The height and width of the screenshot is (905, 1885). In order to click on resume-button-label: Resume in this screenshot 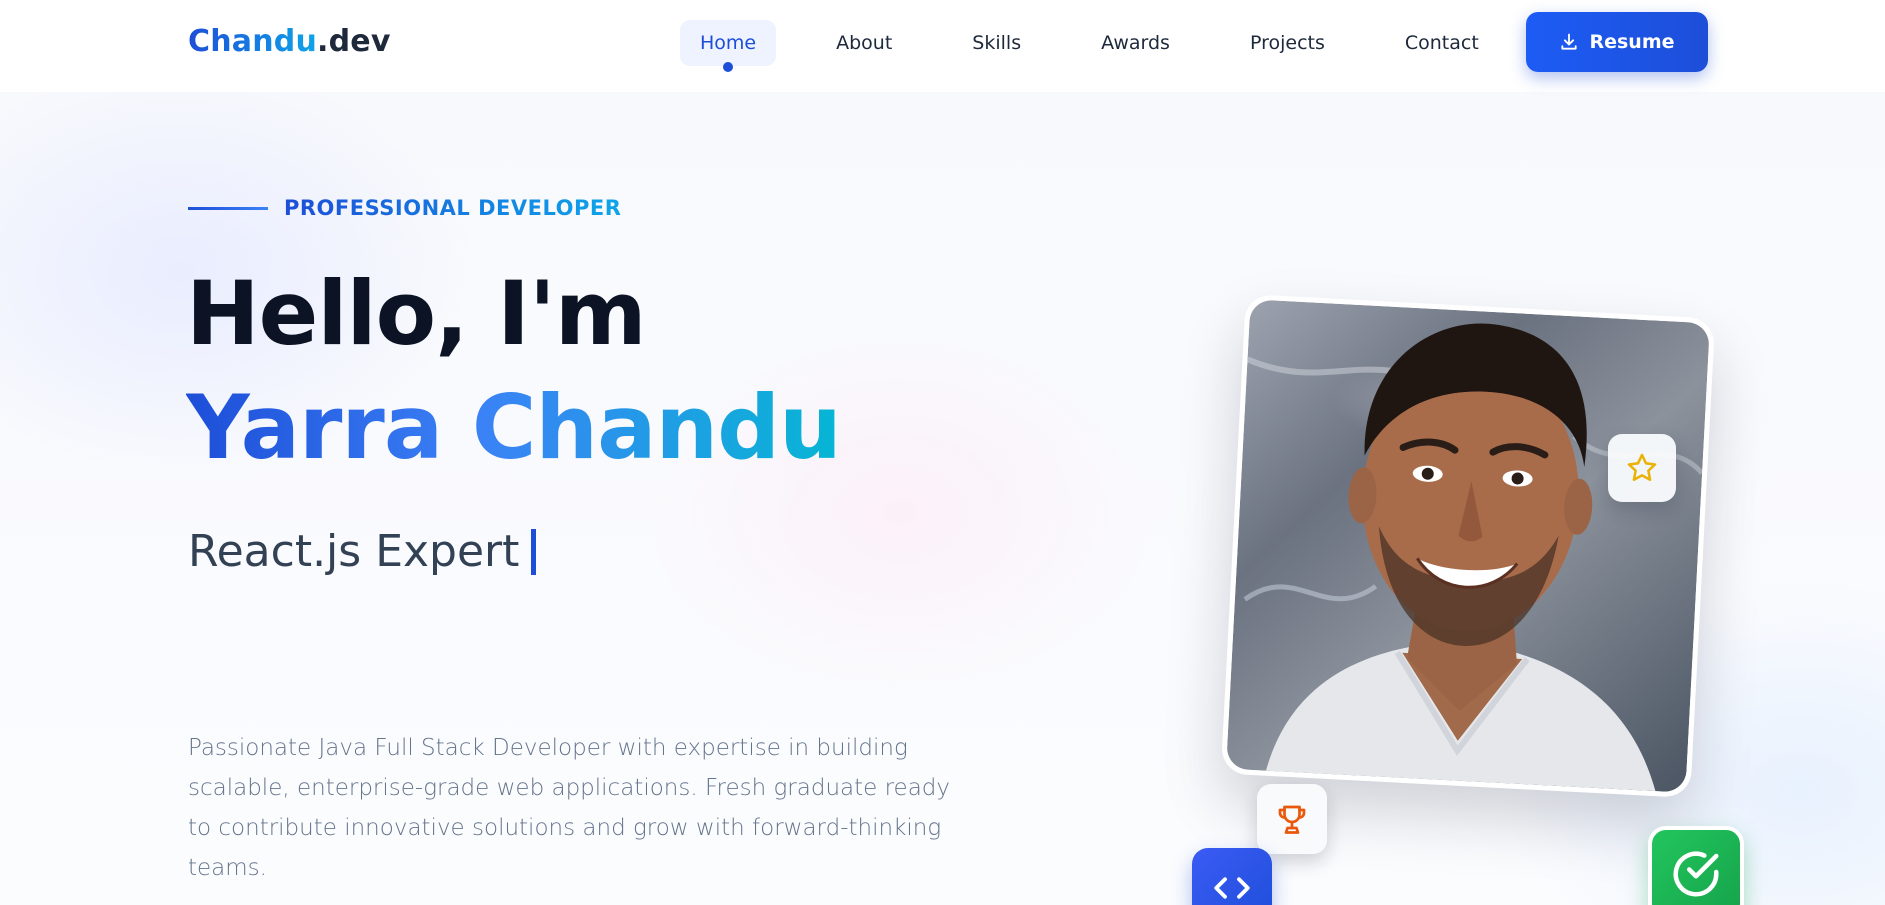, I will do `click(1632, 42)`.